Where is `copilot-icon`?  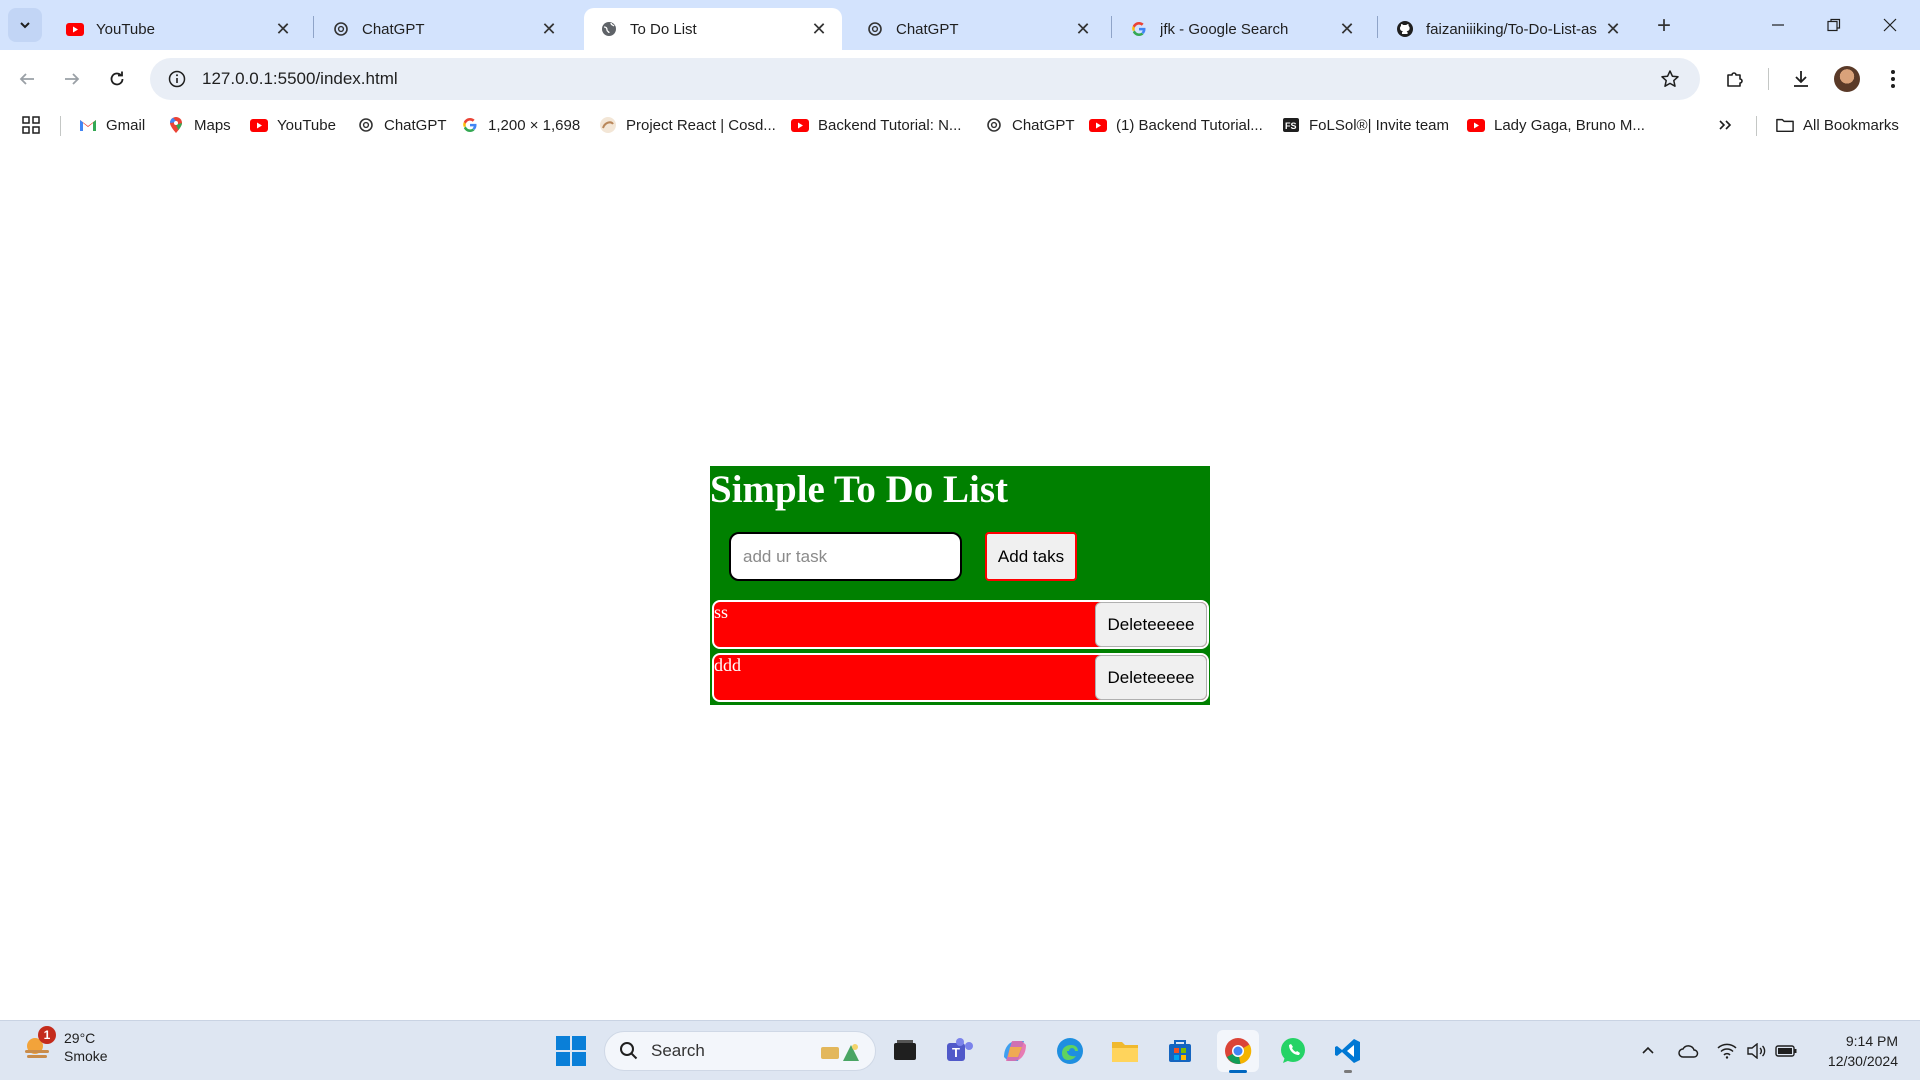 copilot-icon is located at coordinates (1015, 1051).